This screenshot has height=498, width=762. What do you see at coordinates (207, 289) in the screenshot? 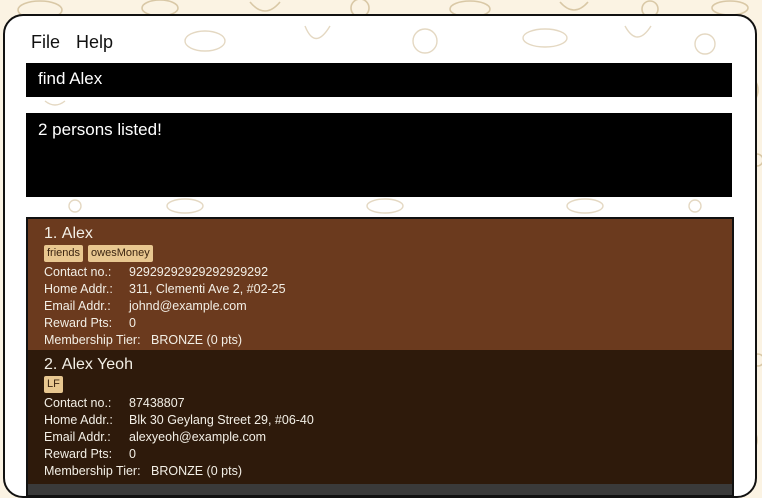
I see `address-value: 311, Clementi Ave 2, #02-25` at bounding box center [207, 289].